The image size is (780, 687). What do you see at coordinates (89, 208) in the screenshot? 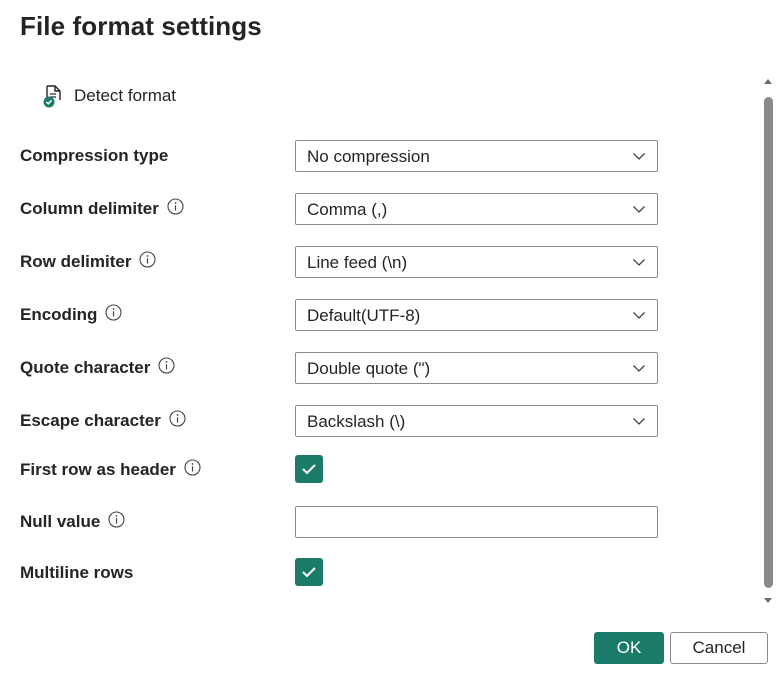
I see `column-delimiter-label: Column delimiter` at bounding box center [89, 208].